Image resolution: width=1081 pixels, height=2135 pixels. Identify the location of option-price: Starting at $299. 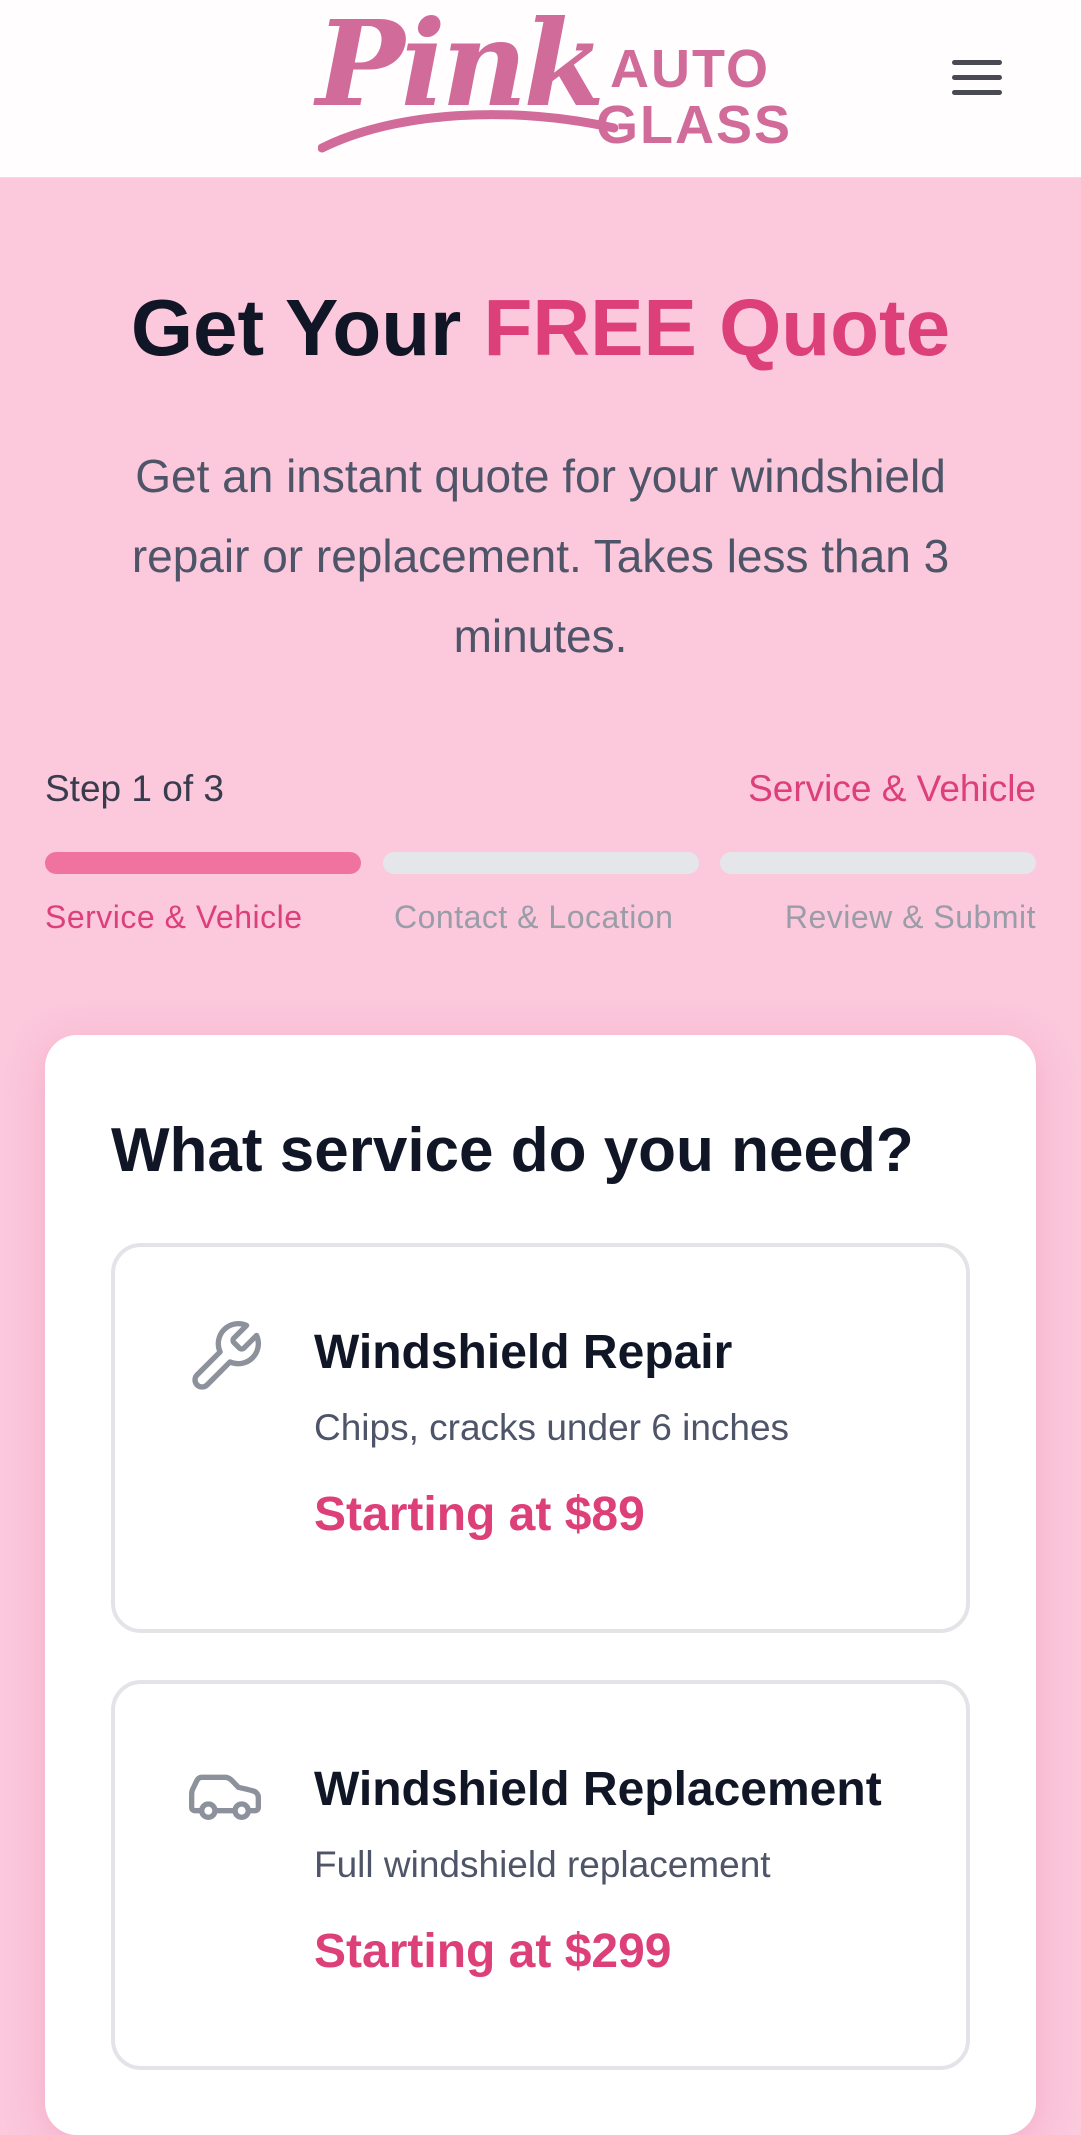
(493, 1951).